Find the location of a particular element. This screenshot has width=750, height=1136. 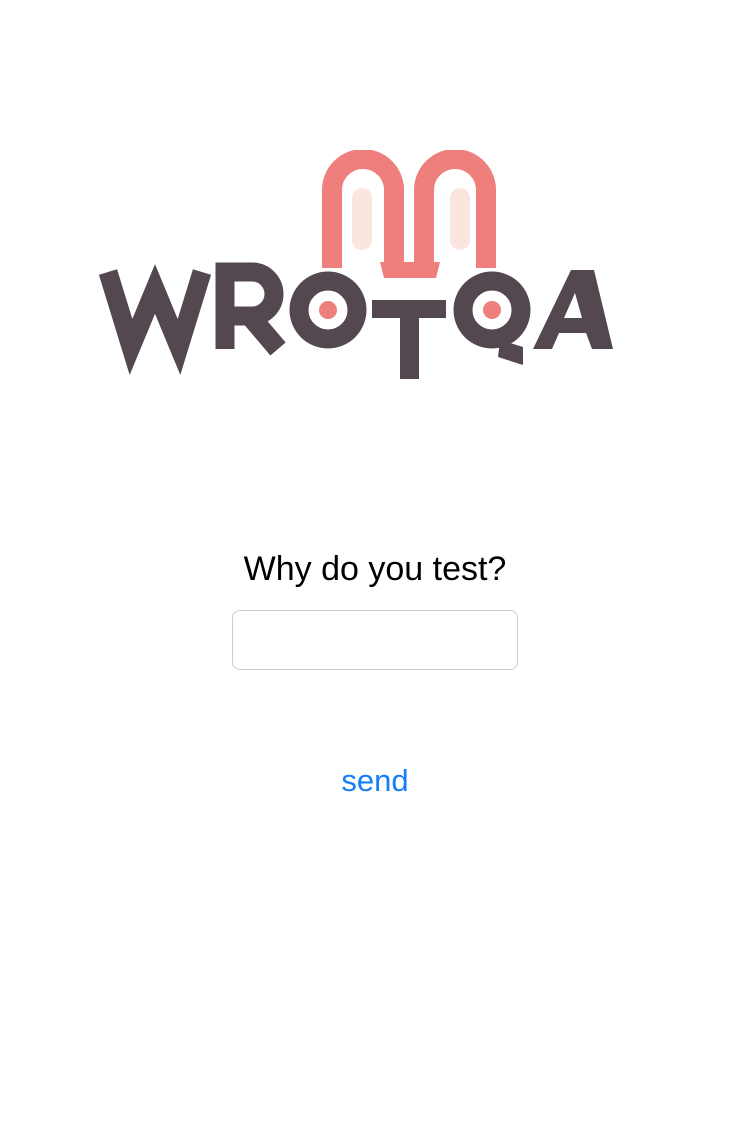

logo-letter-t is located at coordinates (409, 339).